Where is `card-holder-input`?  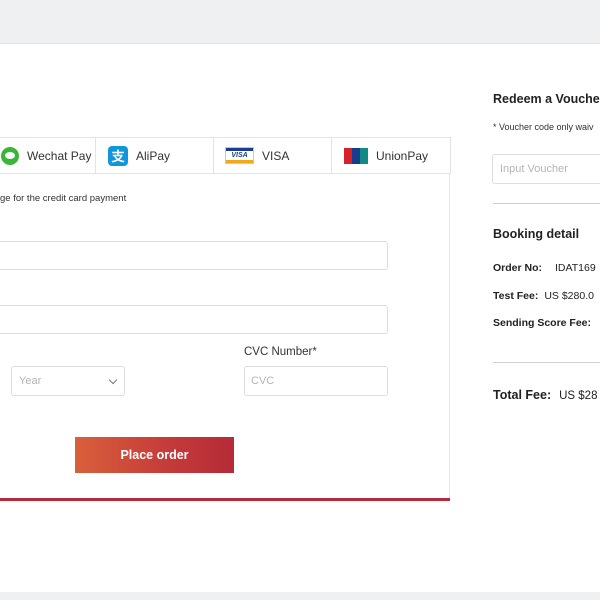
card-holder-input is located at coordinates (194, 255).